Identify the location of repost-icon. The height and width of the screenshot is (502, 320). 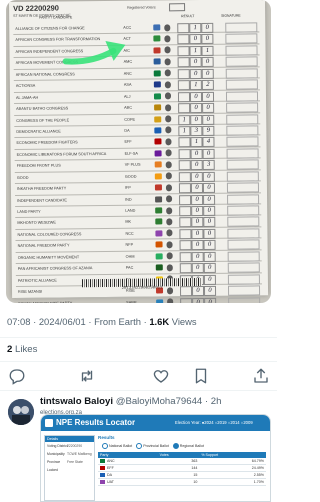
(87, 376).